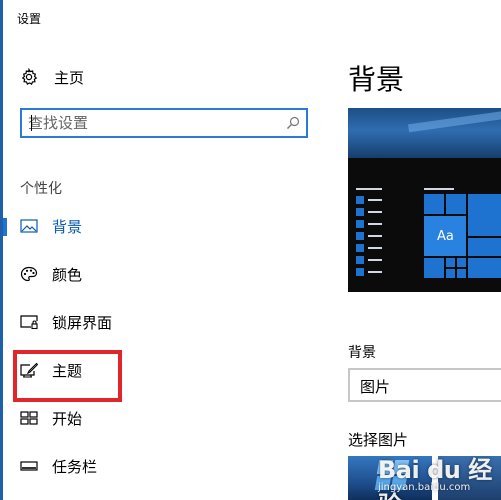 This screenshot has width=501, height=500. Describe the element at coordinates (376, 79) in the screenshot. I see `page-title: 背景` at that location.